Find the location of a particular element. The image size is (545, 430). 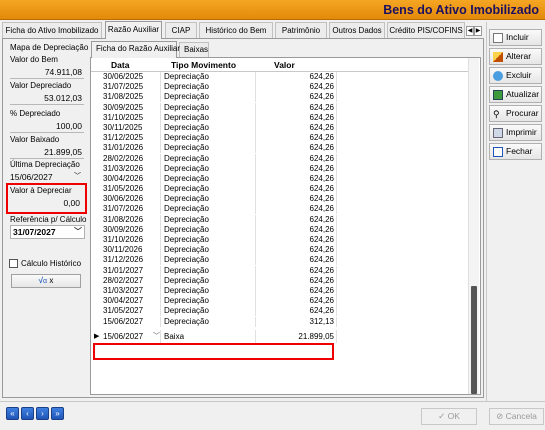

referencia-calculo-label: Referência p/ Cálculo is located at coordinates (48, 219).